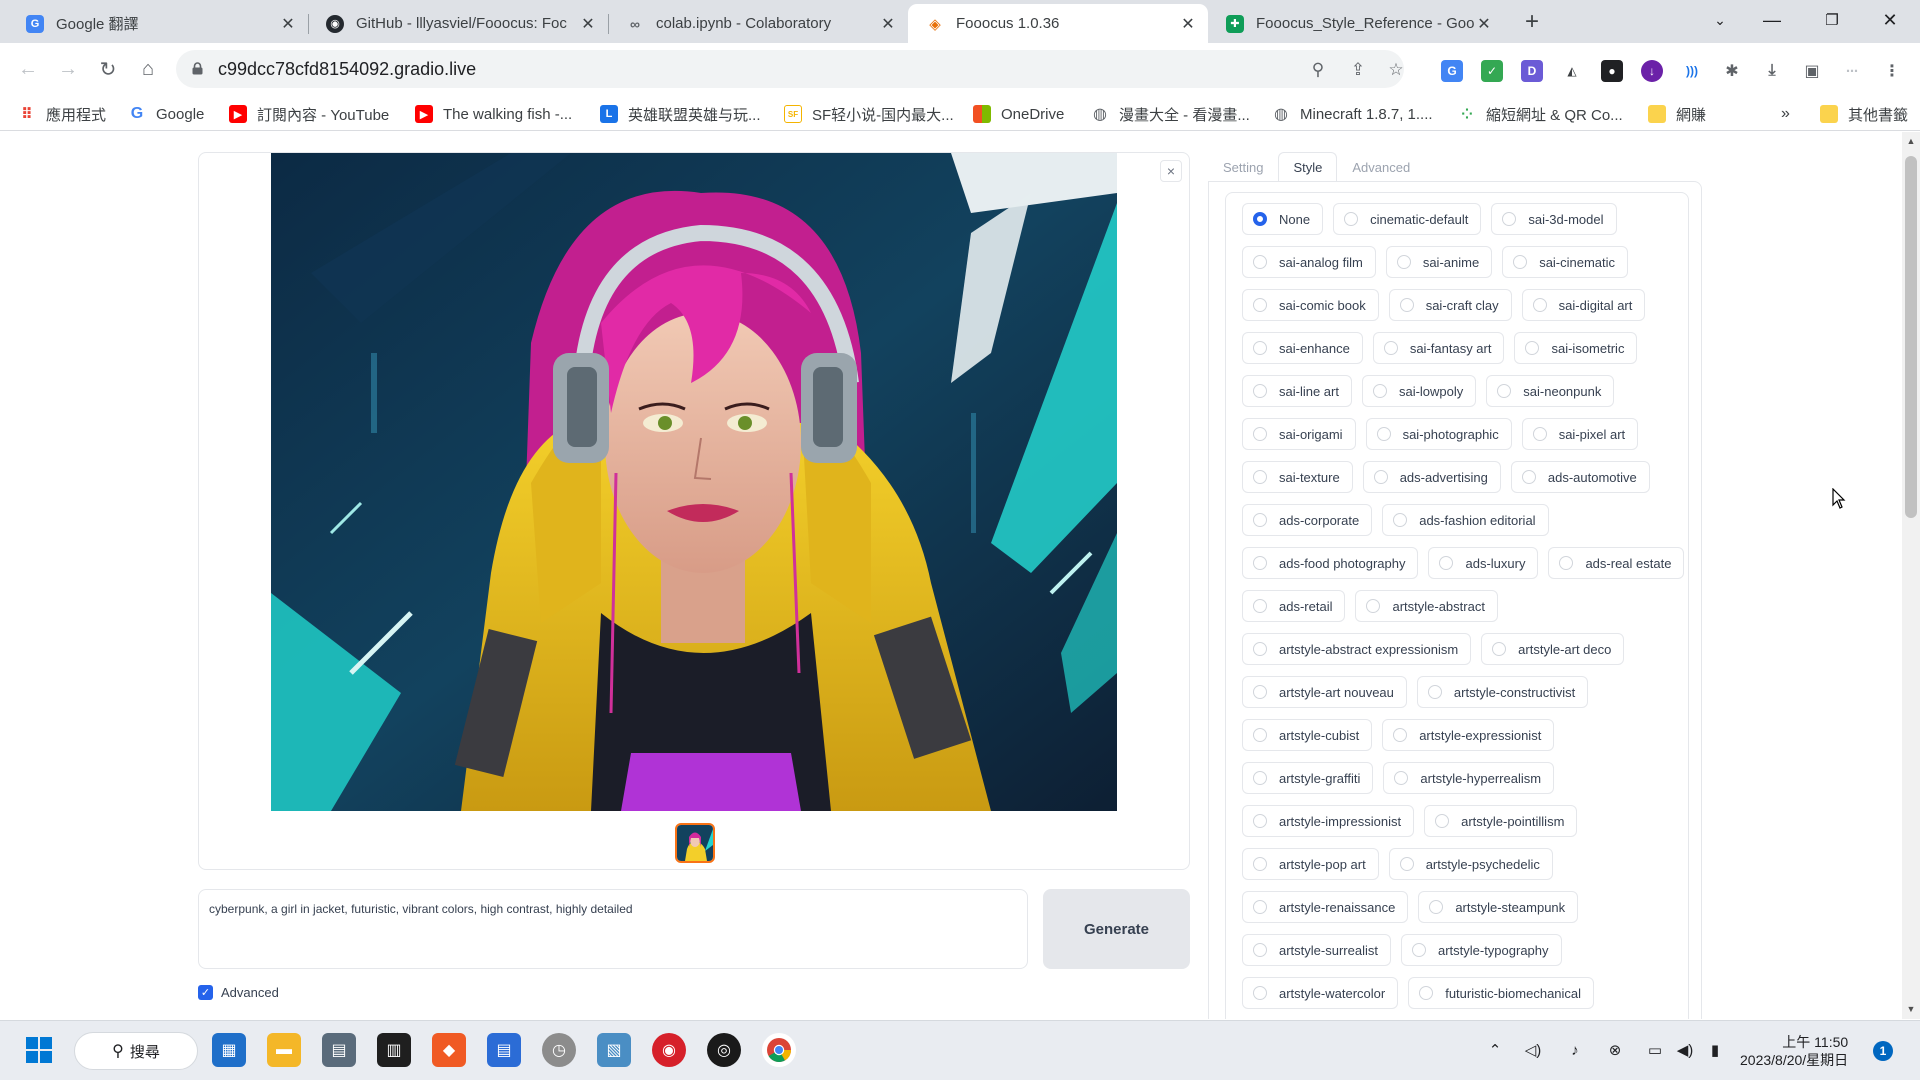 This screenshot has height=1080, width=1920. I want to click on system-clock: 上午 11:50 2023/8/20/星期日, so click(1794, 1051).